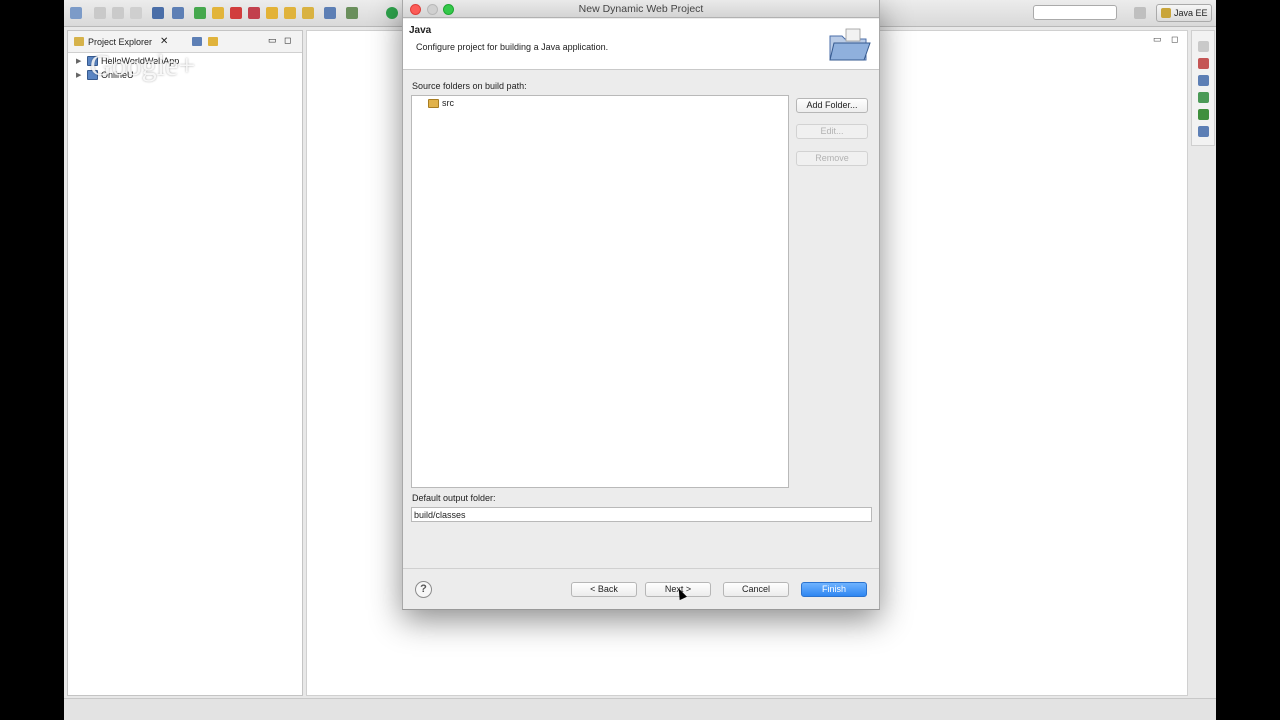 This screenshot has width=1280, height=720. What do you see at coordinates (469, 86) in the screenshot?
I see `source-folders-label: Source folders on build path:` at bounding box center [469, 86].